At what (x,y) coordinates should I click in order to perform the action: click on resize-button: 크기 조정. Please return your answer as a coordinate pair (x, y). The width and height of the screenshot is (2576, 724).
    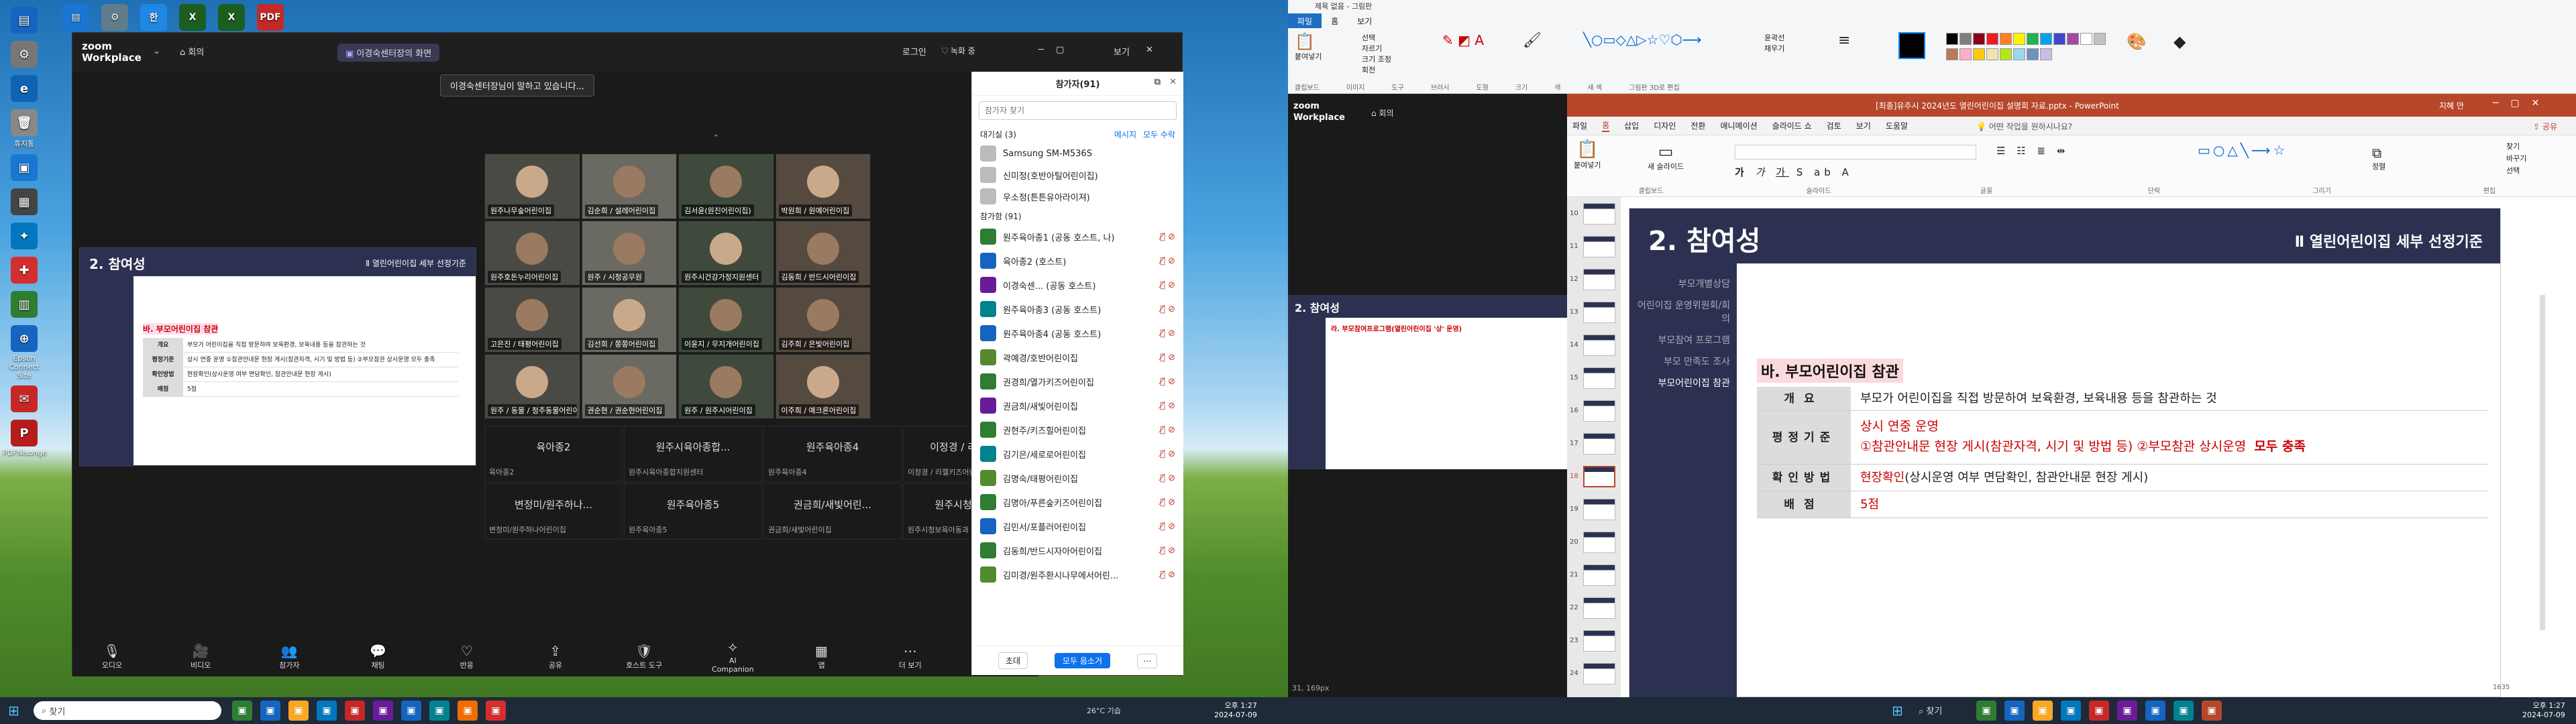
    Looking at the image, I should click on (1392, 59).